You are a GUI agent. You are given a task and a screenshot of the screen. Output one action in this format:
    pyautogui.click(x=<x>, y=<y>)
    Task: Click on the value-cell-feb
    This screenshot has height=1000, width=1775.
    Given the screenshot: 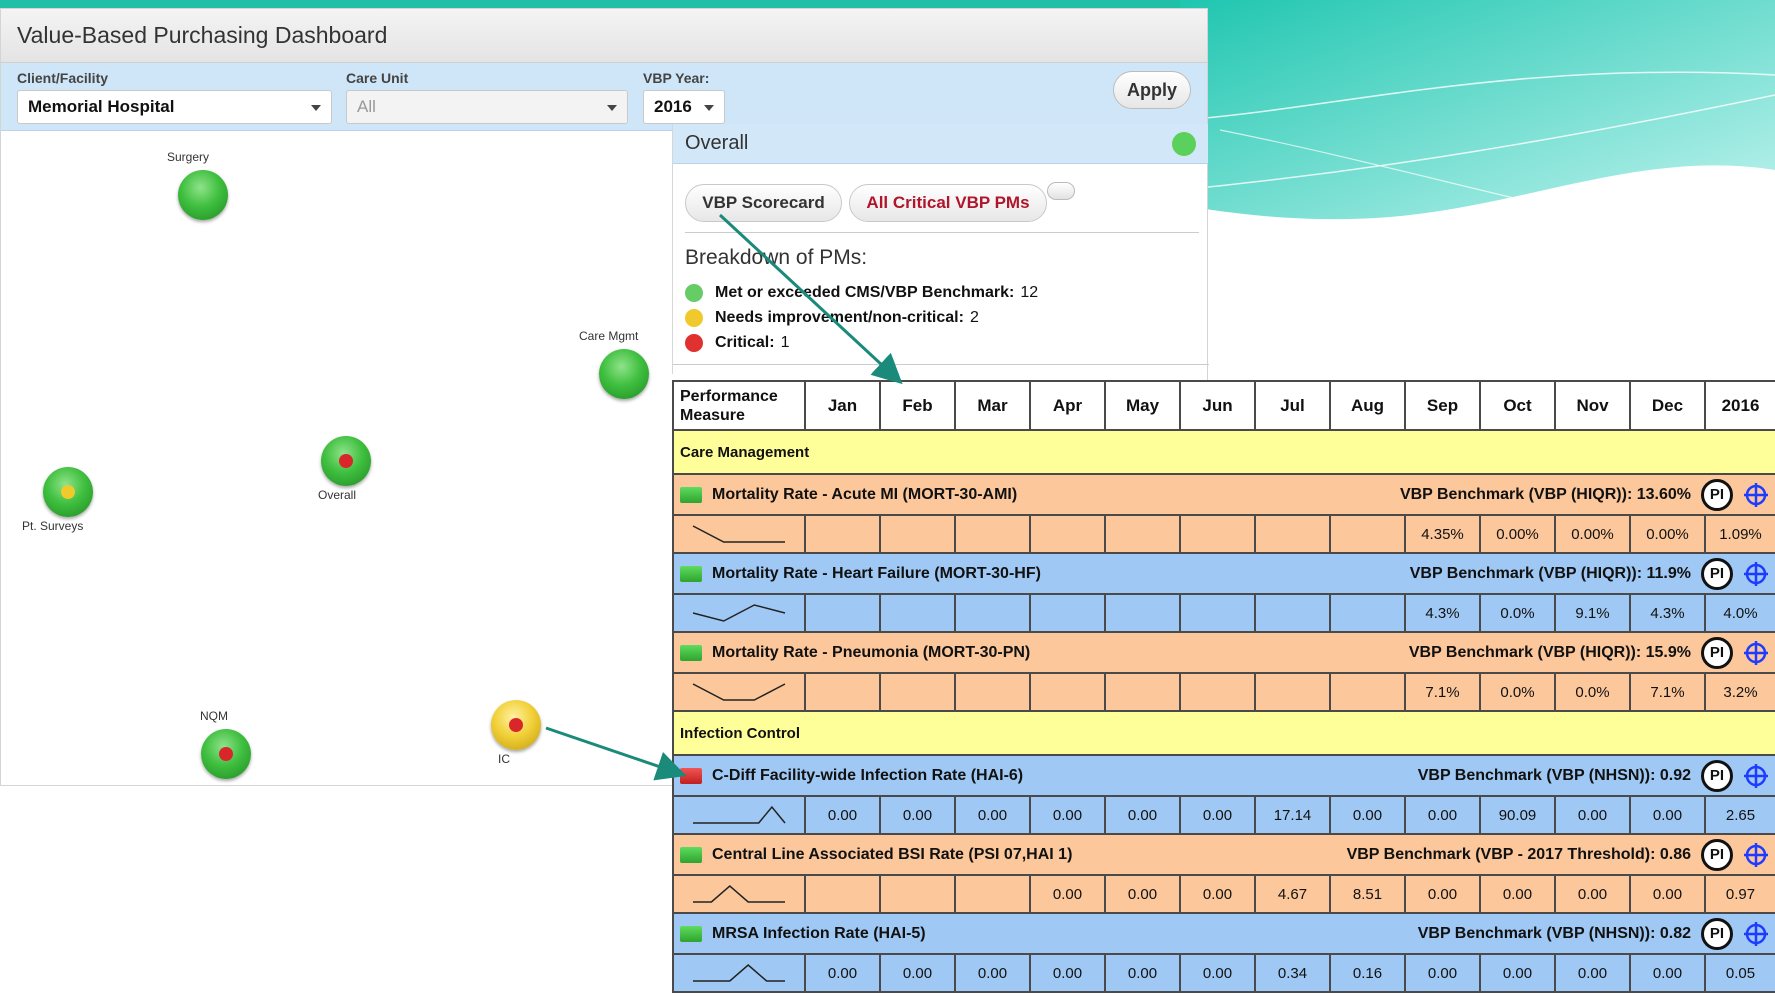 What is the action you would take?
    pyautogui.click(x=917, y=692)
    